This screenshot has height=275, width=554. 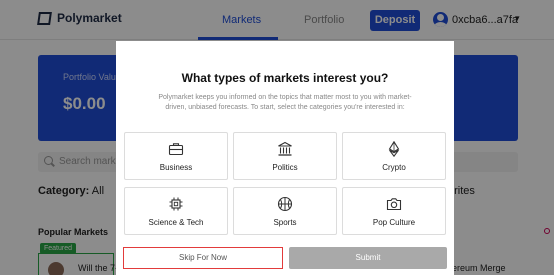 I want to click on category-tile-business: Business, so click(x=176, y=156).